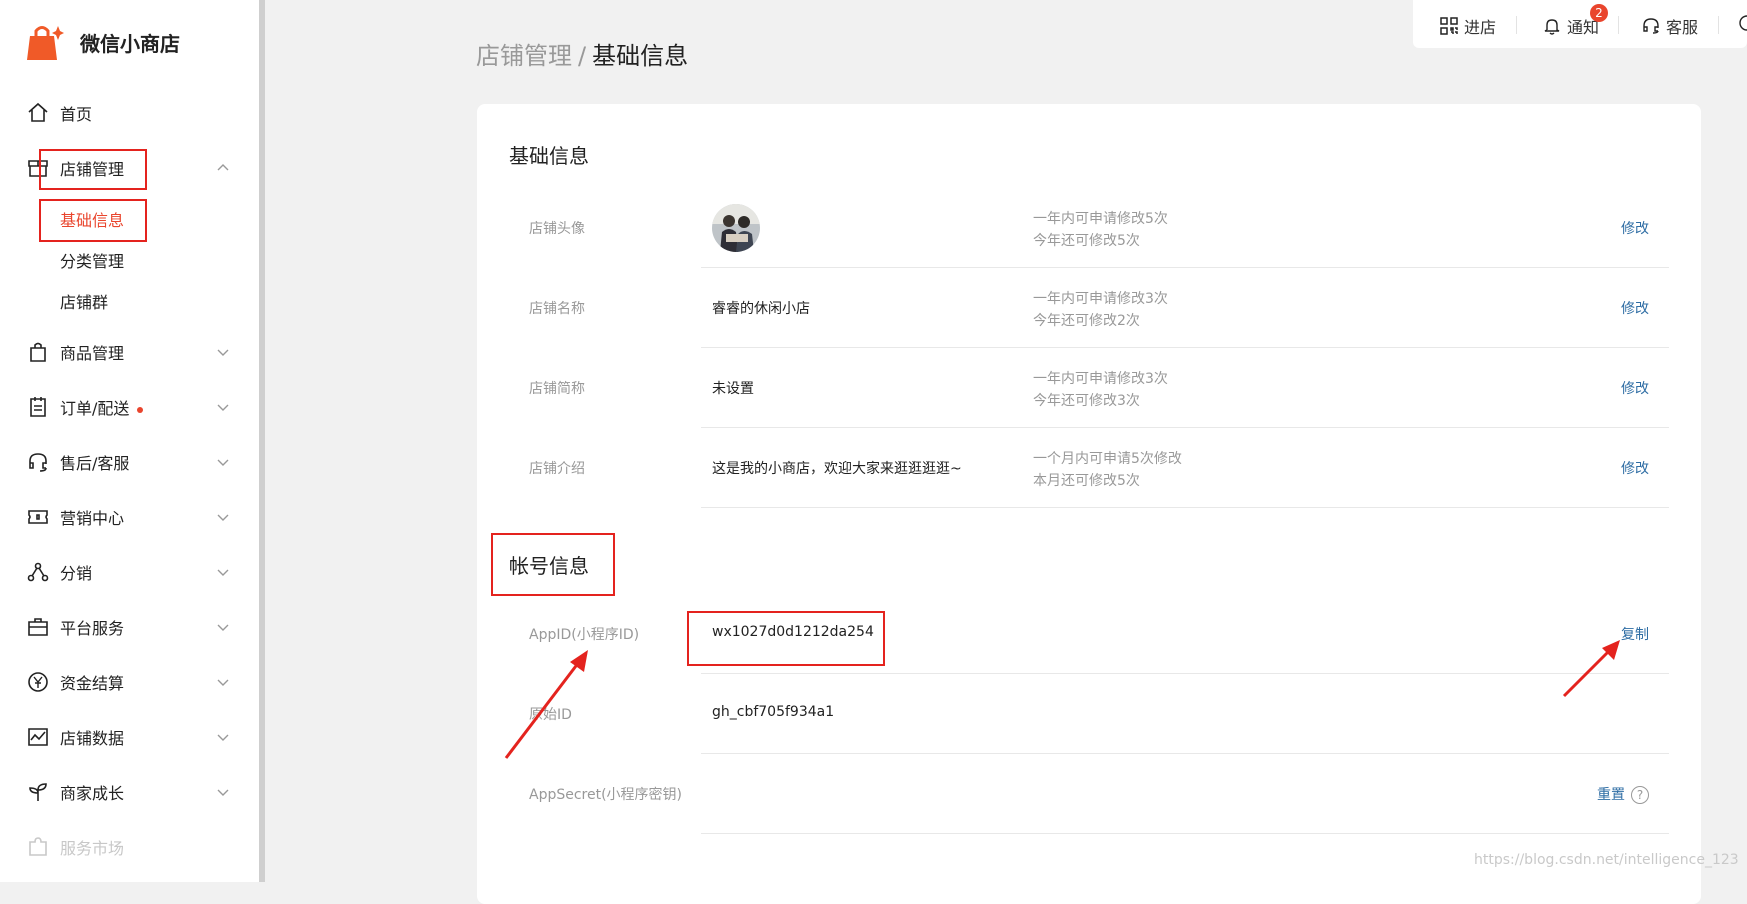 Image resolution: width=1747 pixels, height=904 pixels. I want to click on row-value: 这是我的小商店，欢迎大家来逛逛逛逛~, so click(837, 469).